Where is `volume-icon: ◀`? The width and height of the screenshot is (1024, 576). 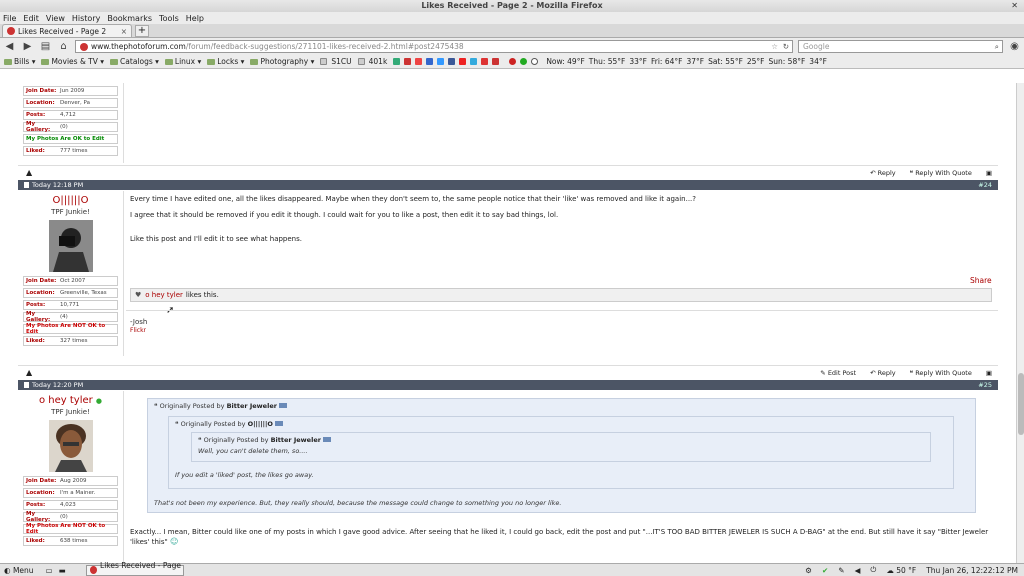
volume-icon: ◀ is located at coordinates (858, 570).